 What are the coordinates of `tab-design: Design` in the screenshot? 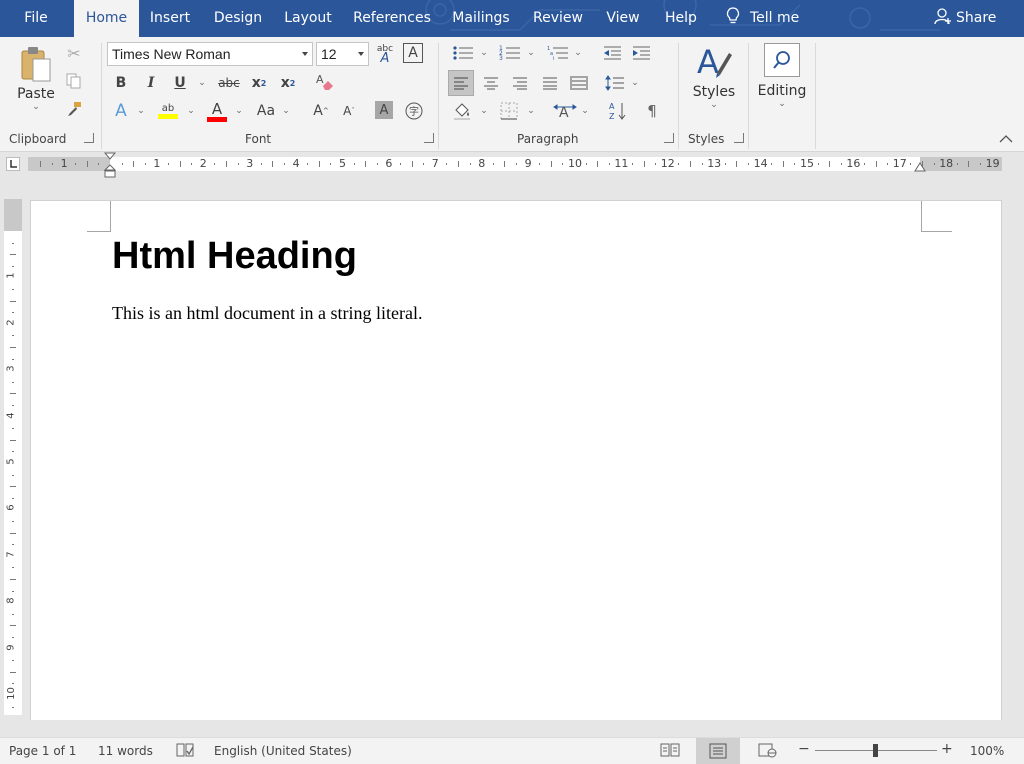 It's located at (238, 18).